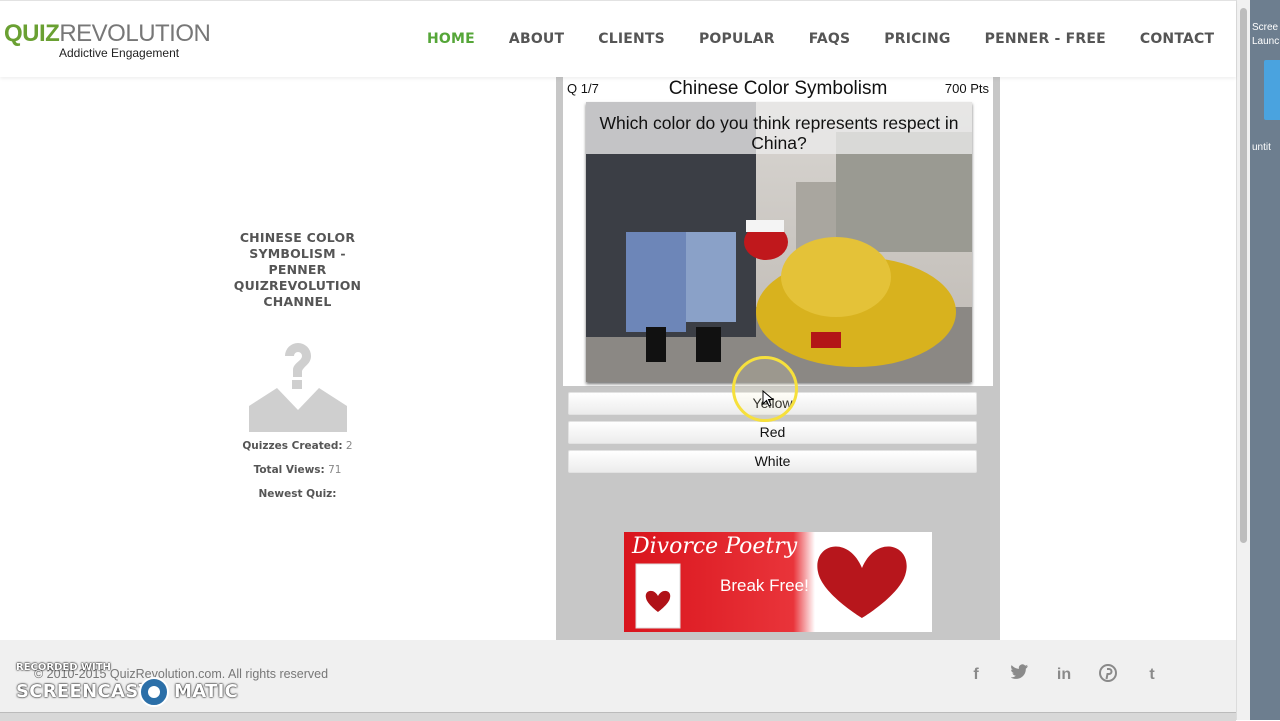 This screenshot has height=721, width=1280. I want to click on answer-list: Yellow Red White, so click(772, 435).